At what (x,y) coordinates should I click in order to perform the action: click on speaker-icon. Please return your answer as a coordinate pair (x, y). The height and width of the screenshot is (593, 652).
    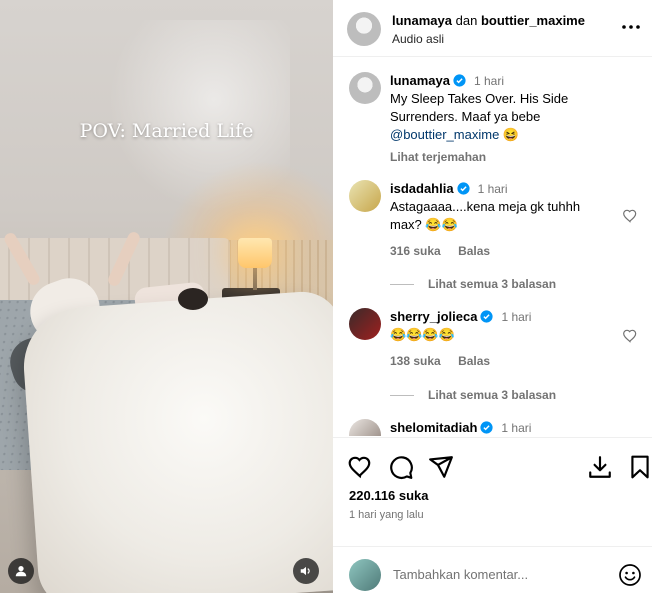
    Looking at the image, I should click on (305, 571).